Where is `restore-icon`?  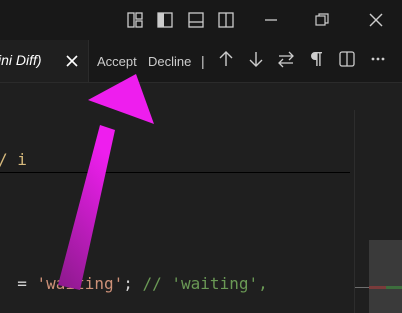
restore-icon is located at coordinates (322, 20).